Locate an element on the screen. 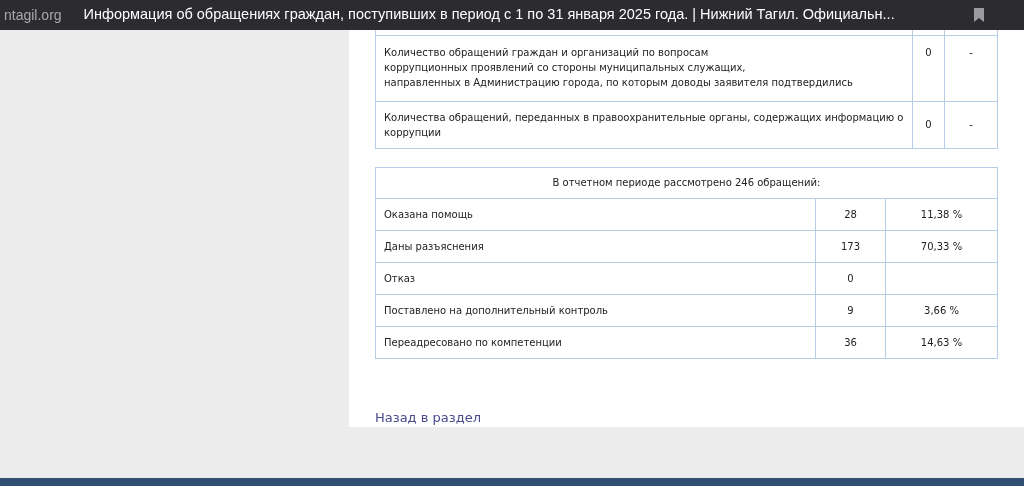 Image resolution: width=1024 pixels, height=486 pixels. count-cell: 173 is located at coordinates (850, 246).